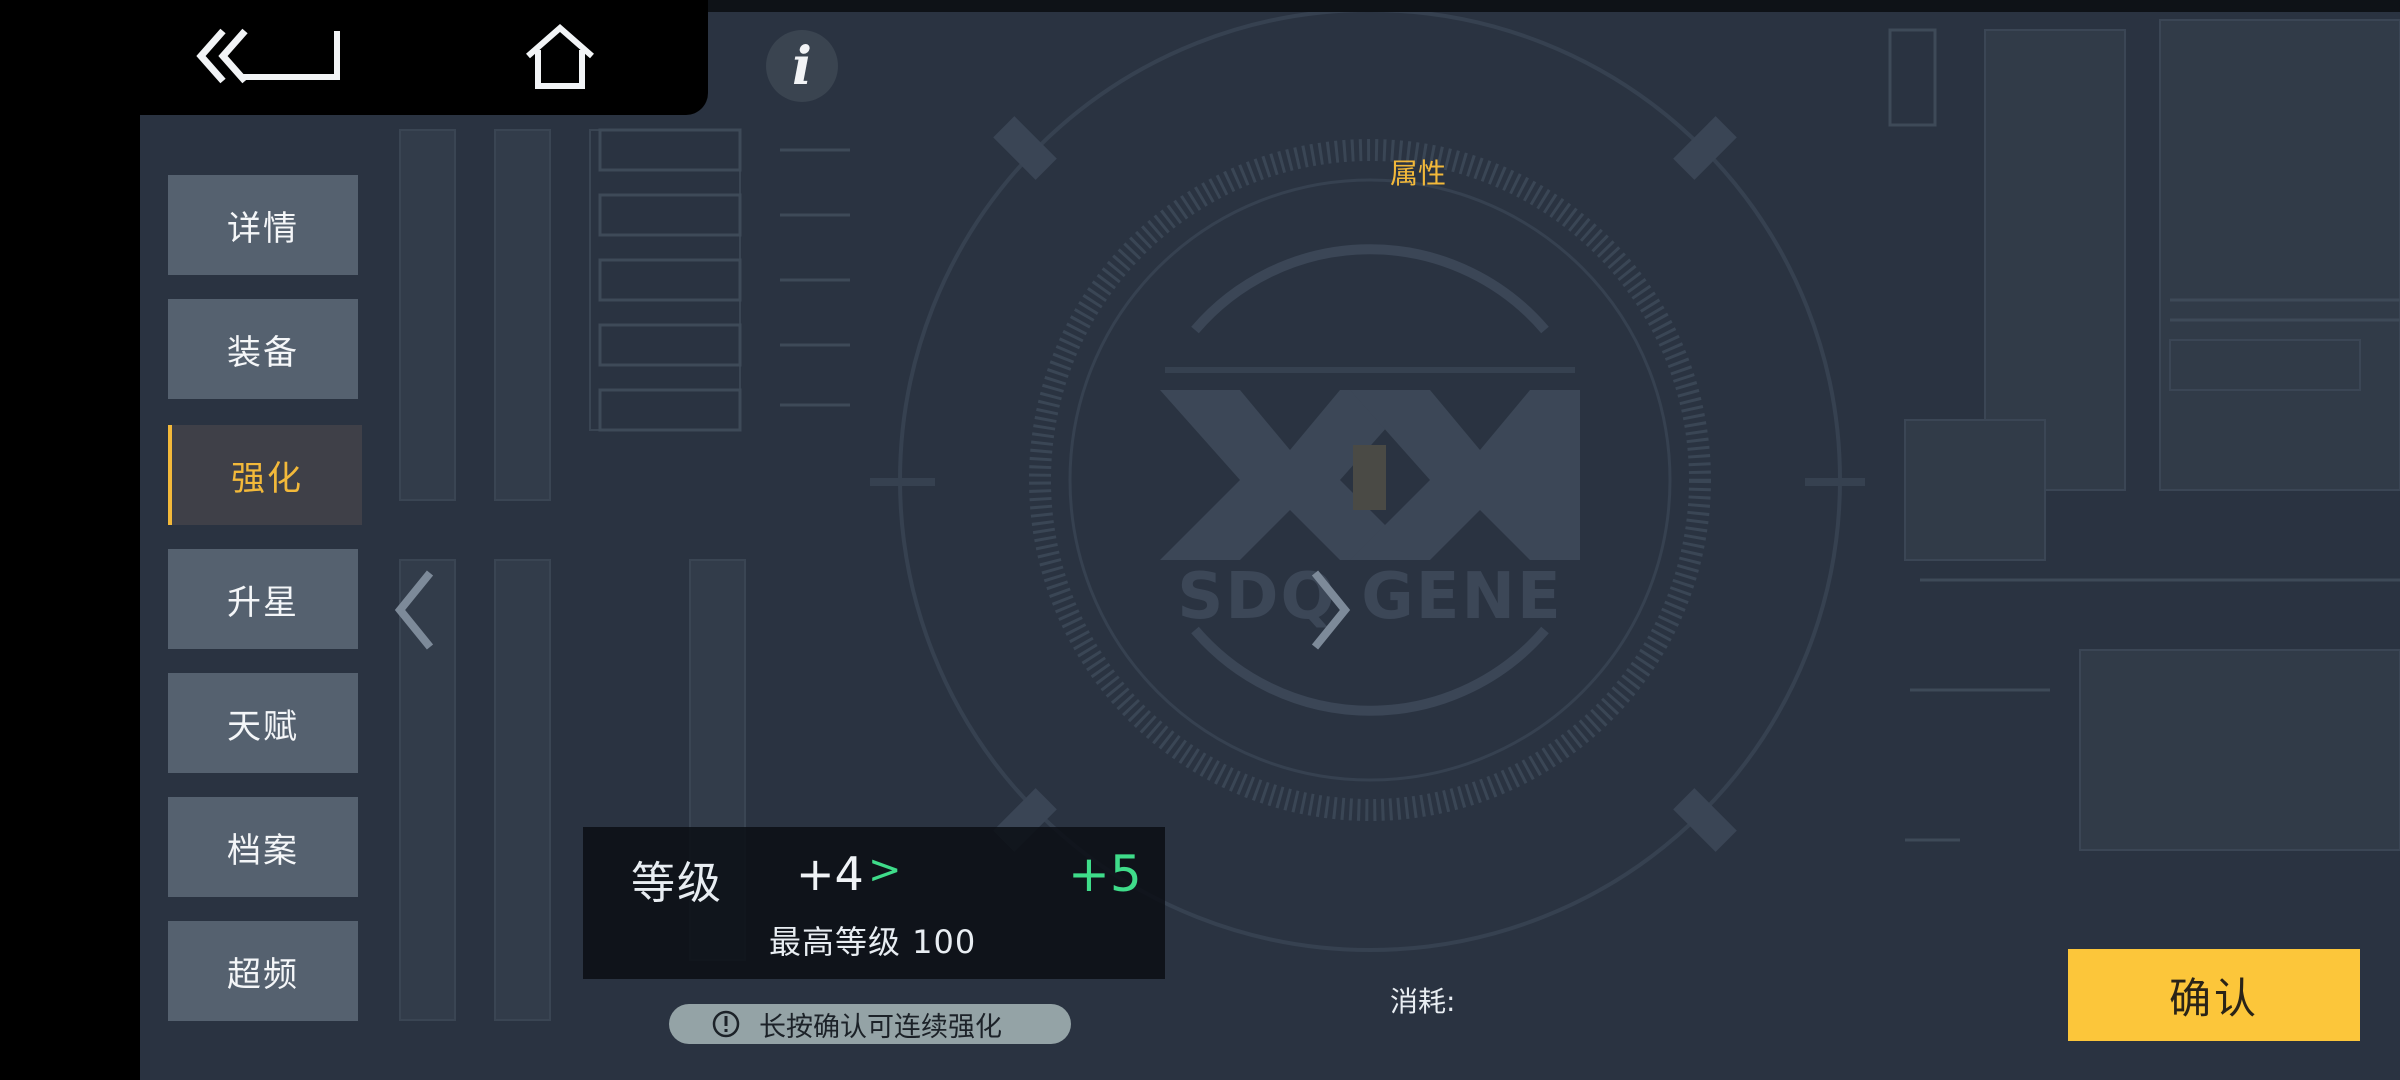  I want to click on chevron-right-icon, so click(1331, 610).